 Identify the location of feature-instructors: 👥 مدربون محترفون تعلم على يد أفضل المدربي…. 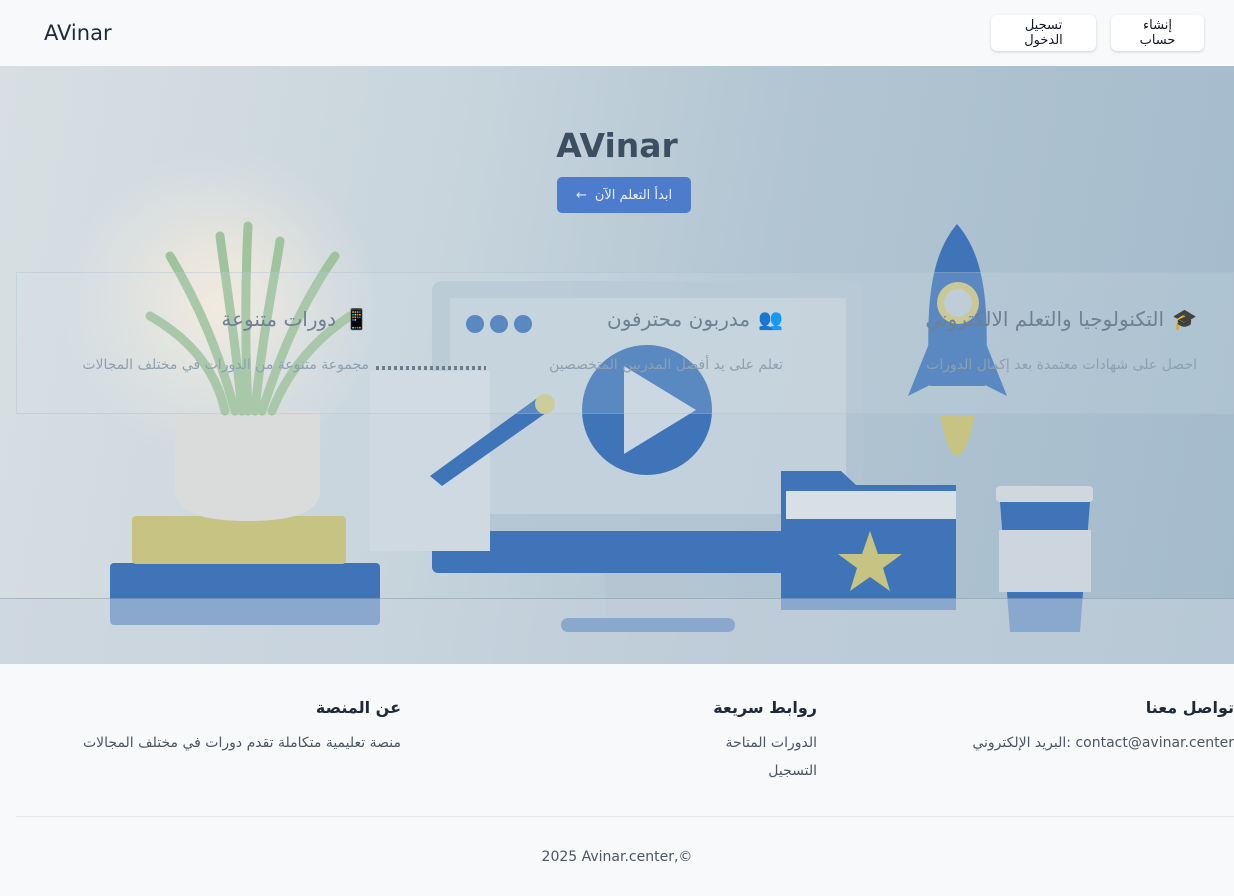
(600, 344).